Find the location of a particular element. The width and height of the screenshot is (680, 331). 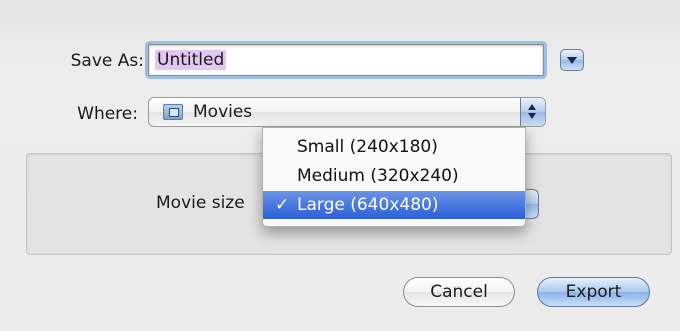

expand-dialog-button is located at coordinates (572, 60).